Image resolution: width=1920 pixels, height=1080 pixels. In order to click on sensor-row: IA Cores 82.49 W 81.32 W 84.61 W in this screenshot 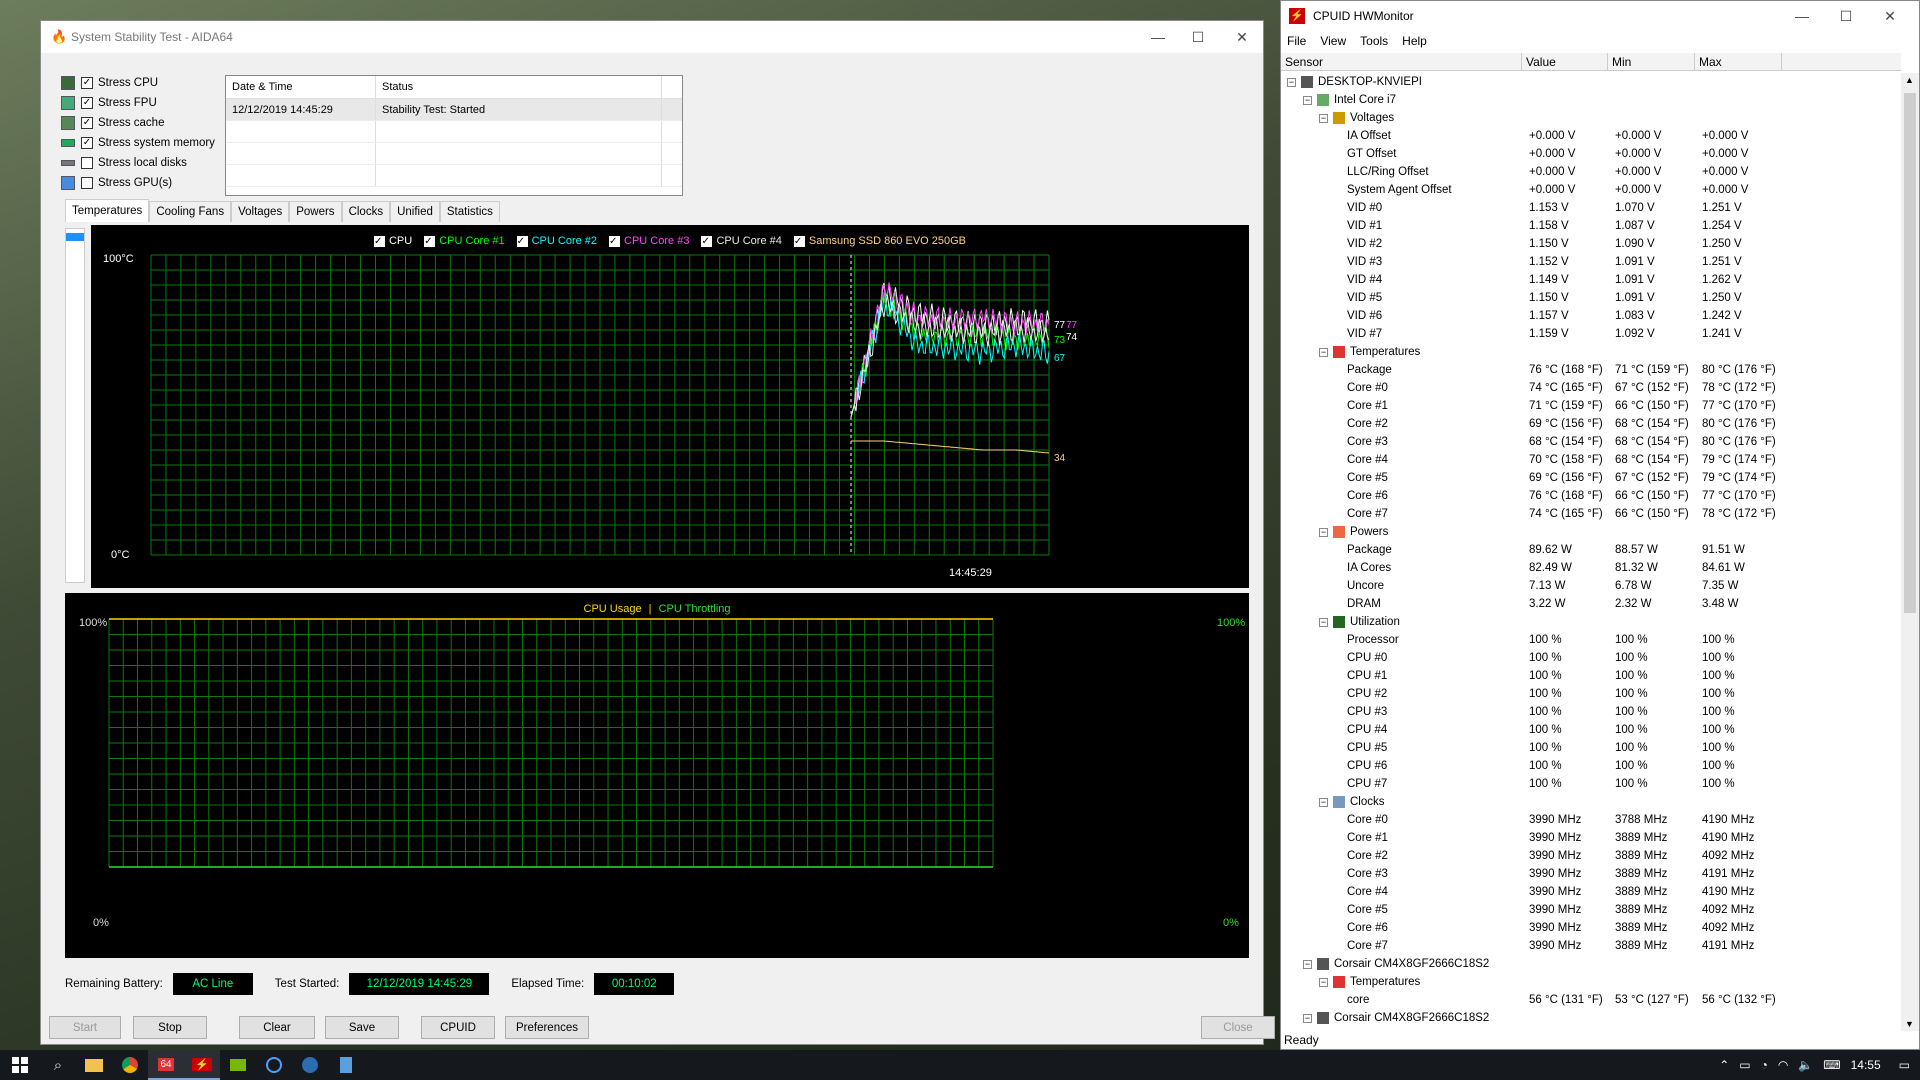, I will do `click(1588, 568)`.